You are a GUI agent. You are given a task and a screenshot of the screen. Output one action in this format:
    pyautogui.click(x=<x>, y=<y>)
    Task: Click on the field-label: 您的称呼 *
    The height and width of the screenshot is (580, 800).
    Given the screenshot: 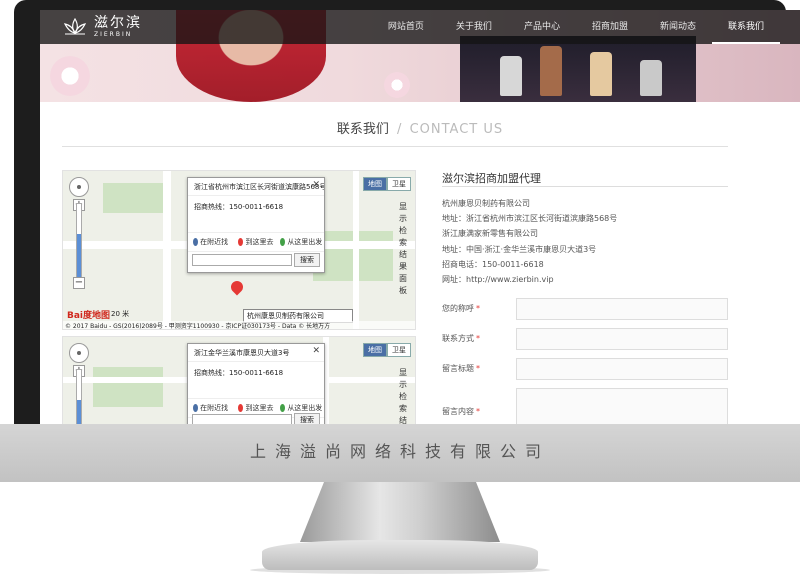 What is the action you would take?
    pyautogui.click(x=461, y=308)
    